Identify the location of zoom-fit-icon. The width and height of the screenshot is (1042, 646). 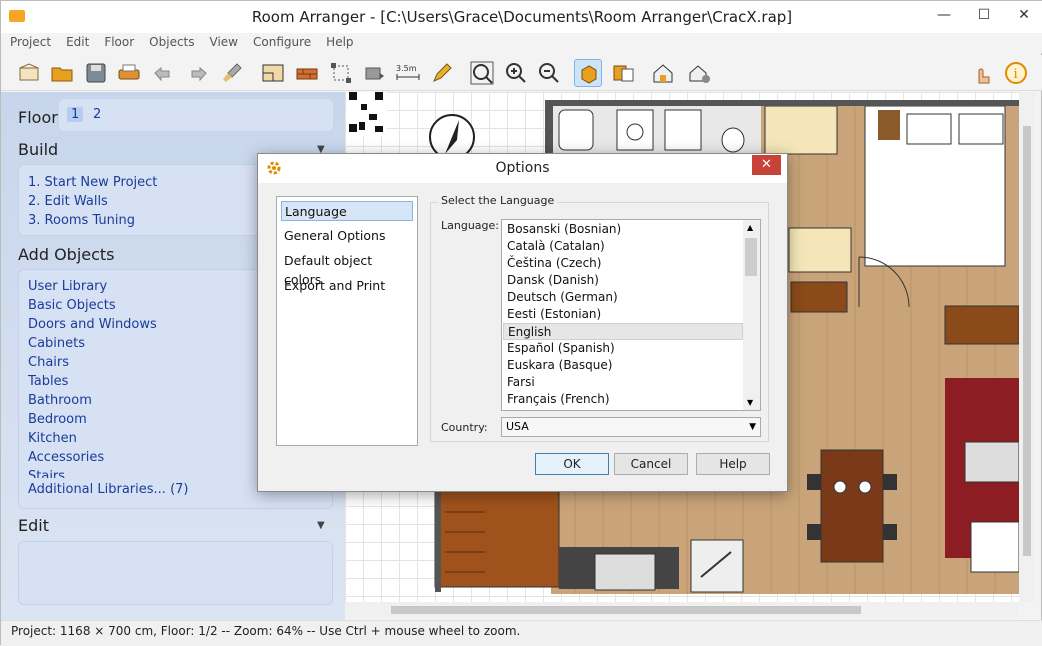
(482, 73).